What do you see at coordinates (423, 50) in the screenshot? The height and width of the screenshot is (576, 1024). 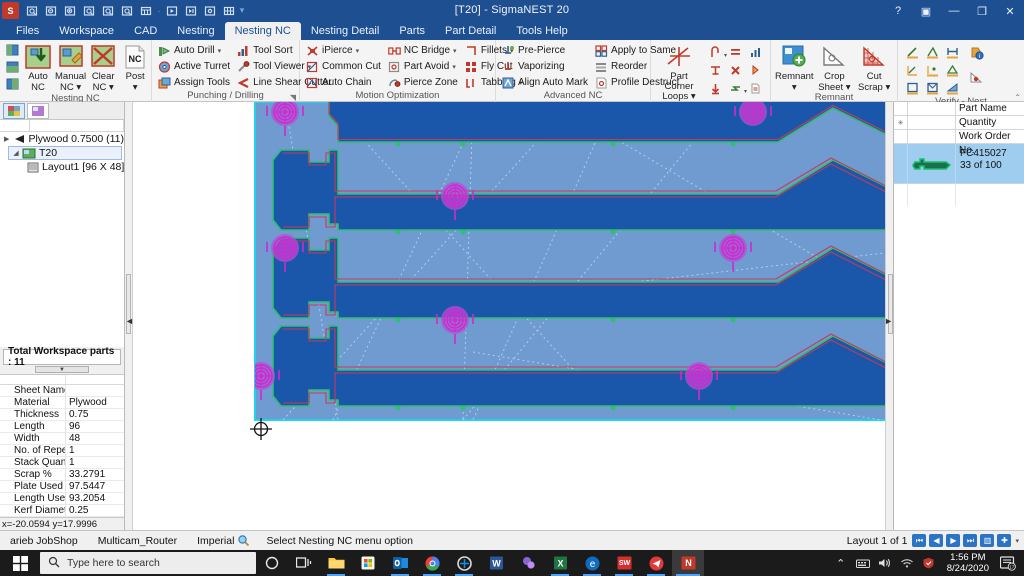 I see `nc-bridge-button: NC Bridge ▾` at bounding box center [423, 50].